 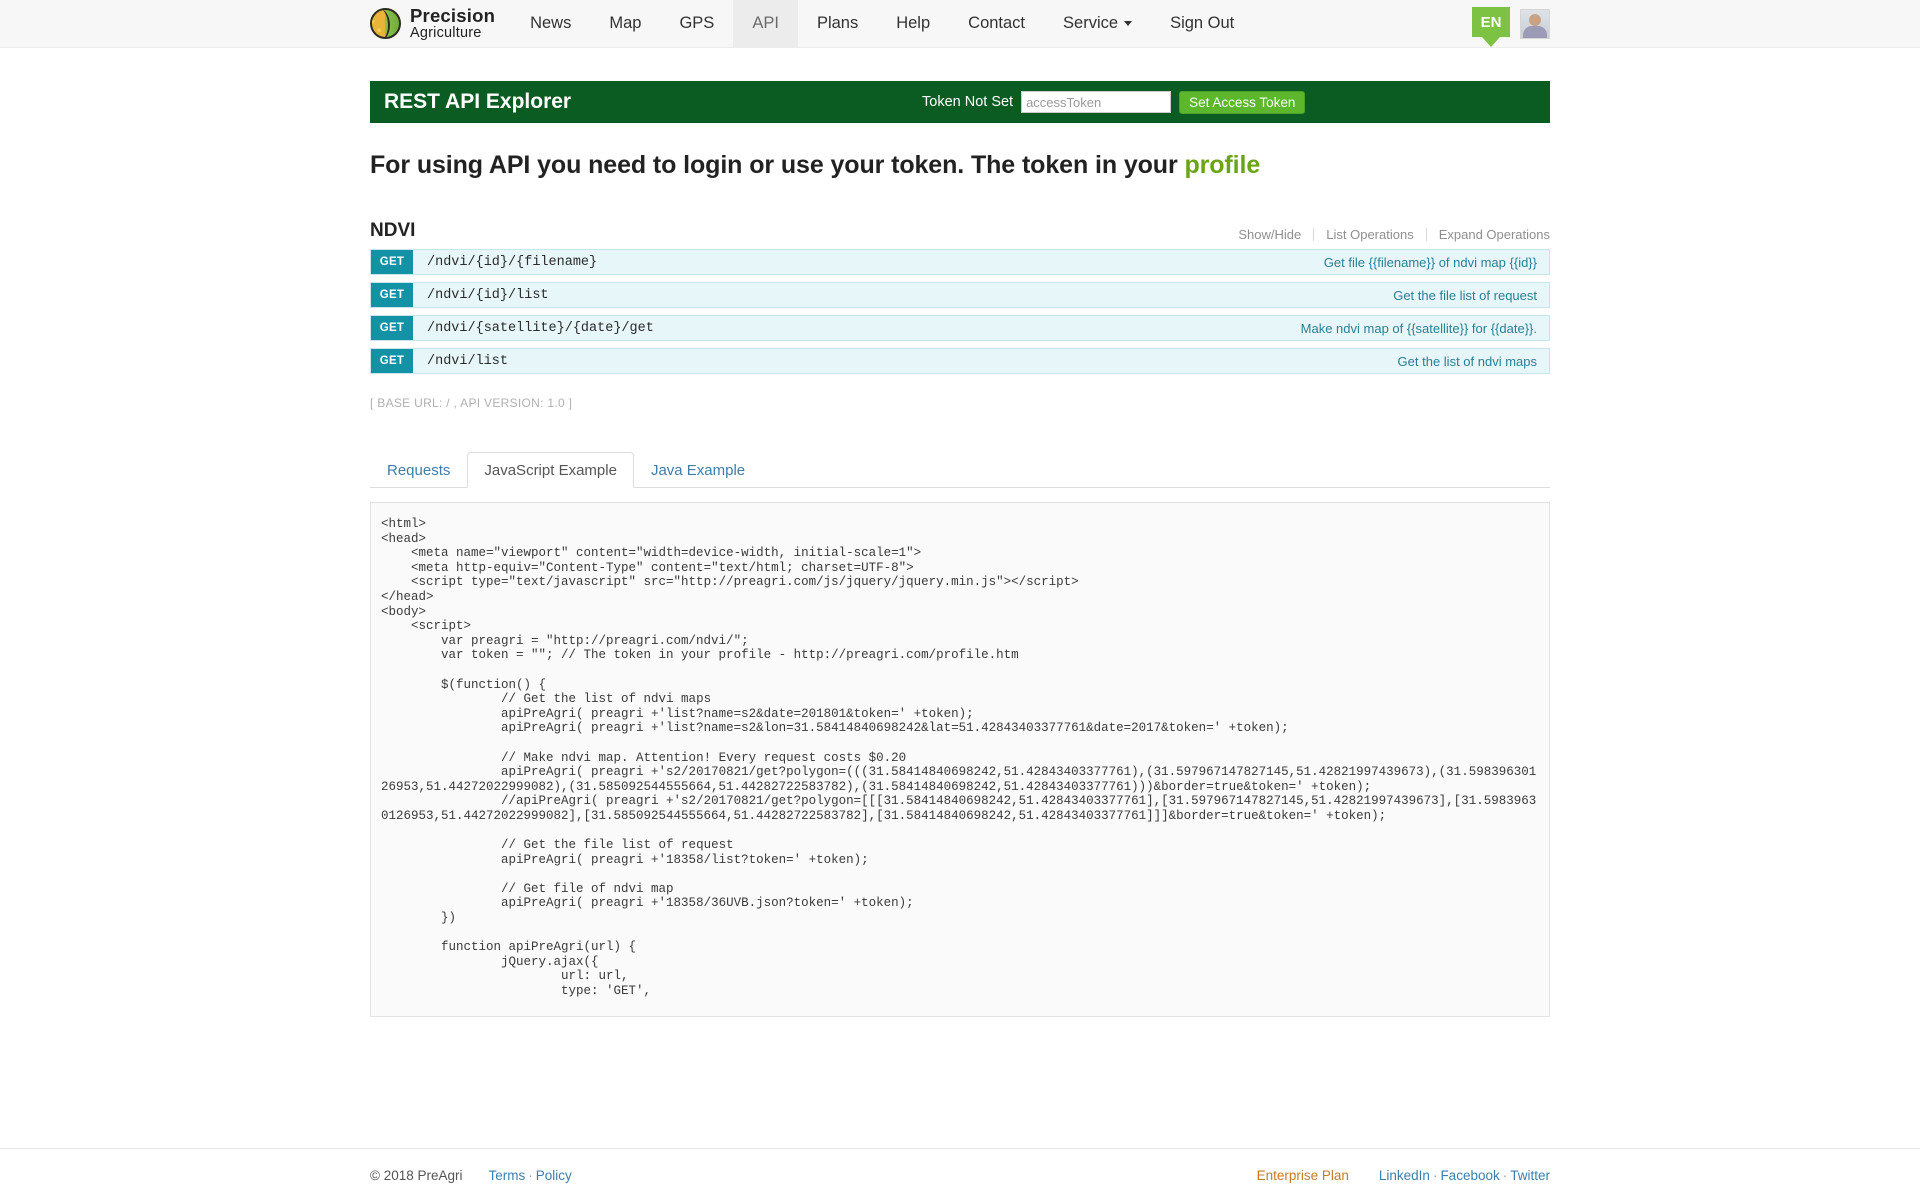 What do you see at coordinates (1369, 234) in the screenshot?
I see `list-operations-link: List Operations` at bounding box center [1369, 234].